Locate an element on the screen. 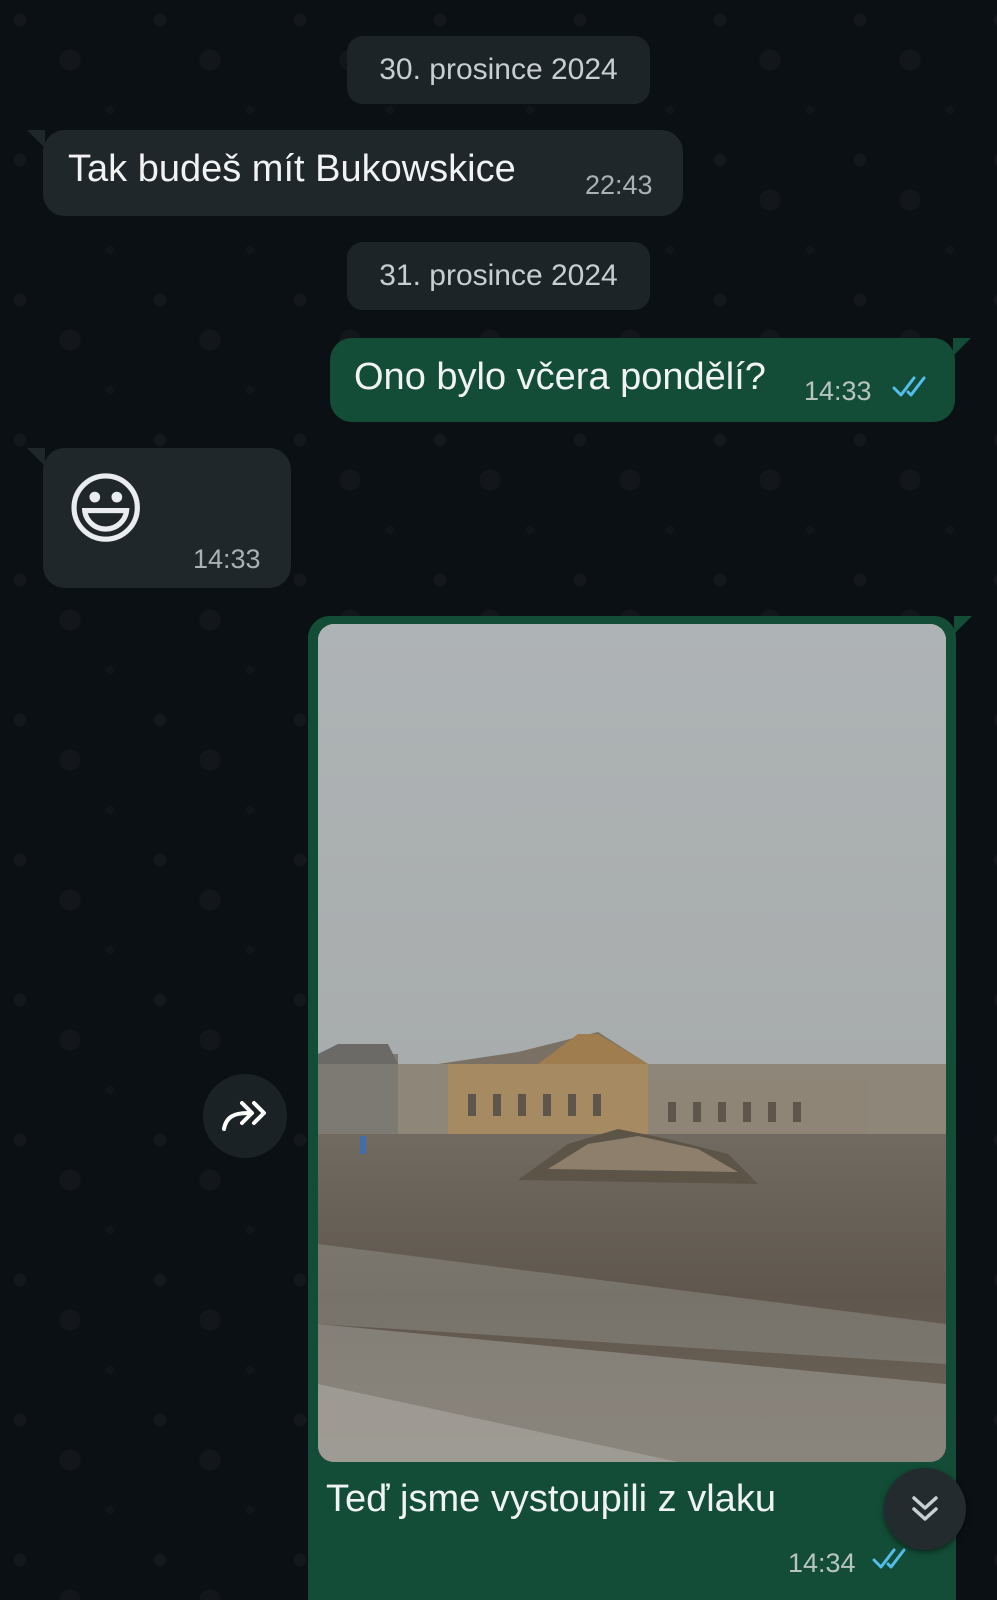 The height and width of the screenshot is (1600, 997). outgoing-message: Ono bylo včera pondělí? 14:33 is located at coordinates (650, 380).